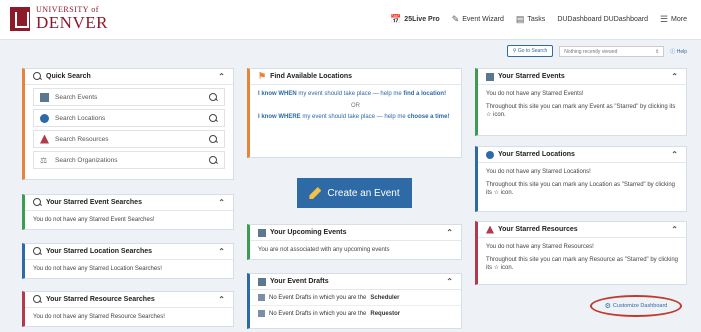  I want to click on organization-icon: ⚖, so click(44, 160).